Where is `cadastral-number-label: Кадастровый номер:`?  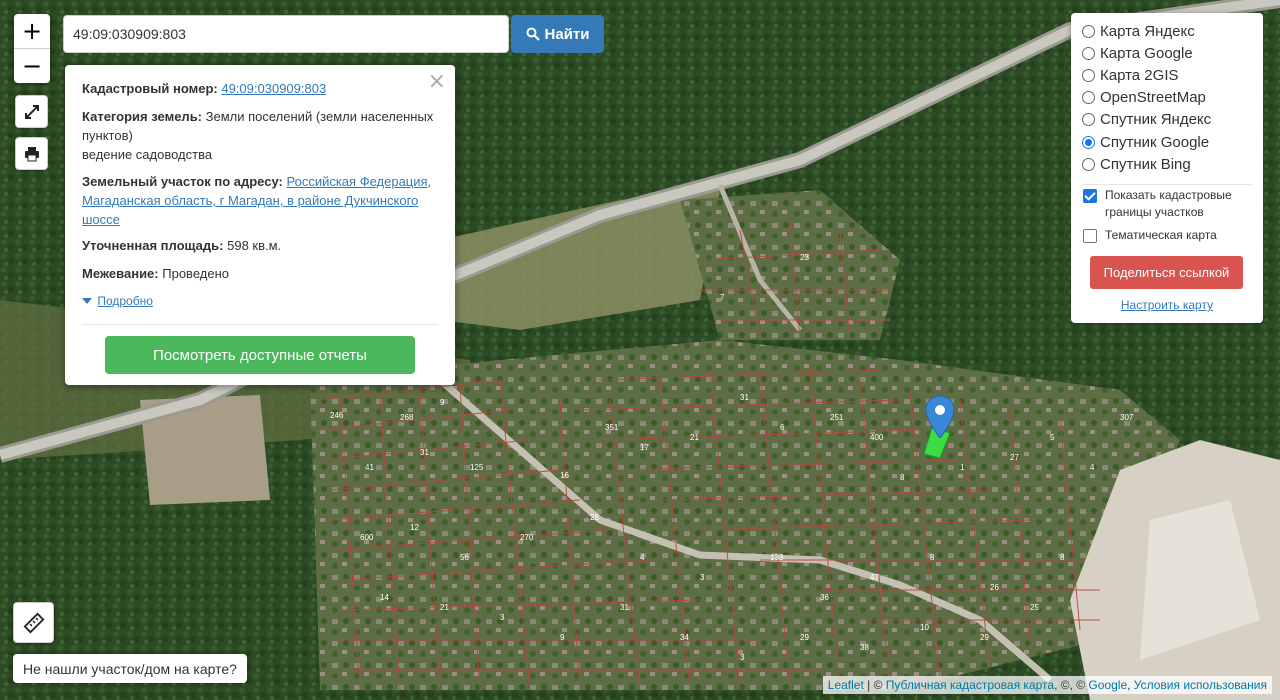 cadastral-number-label: Кадастровый номер: is located at coordinates (150, 88).